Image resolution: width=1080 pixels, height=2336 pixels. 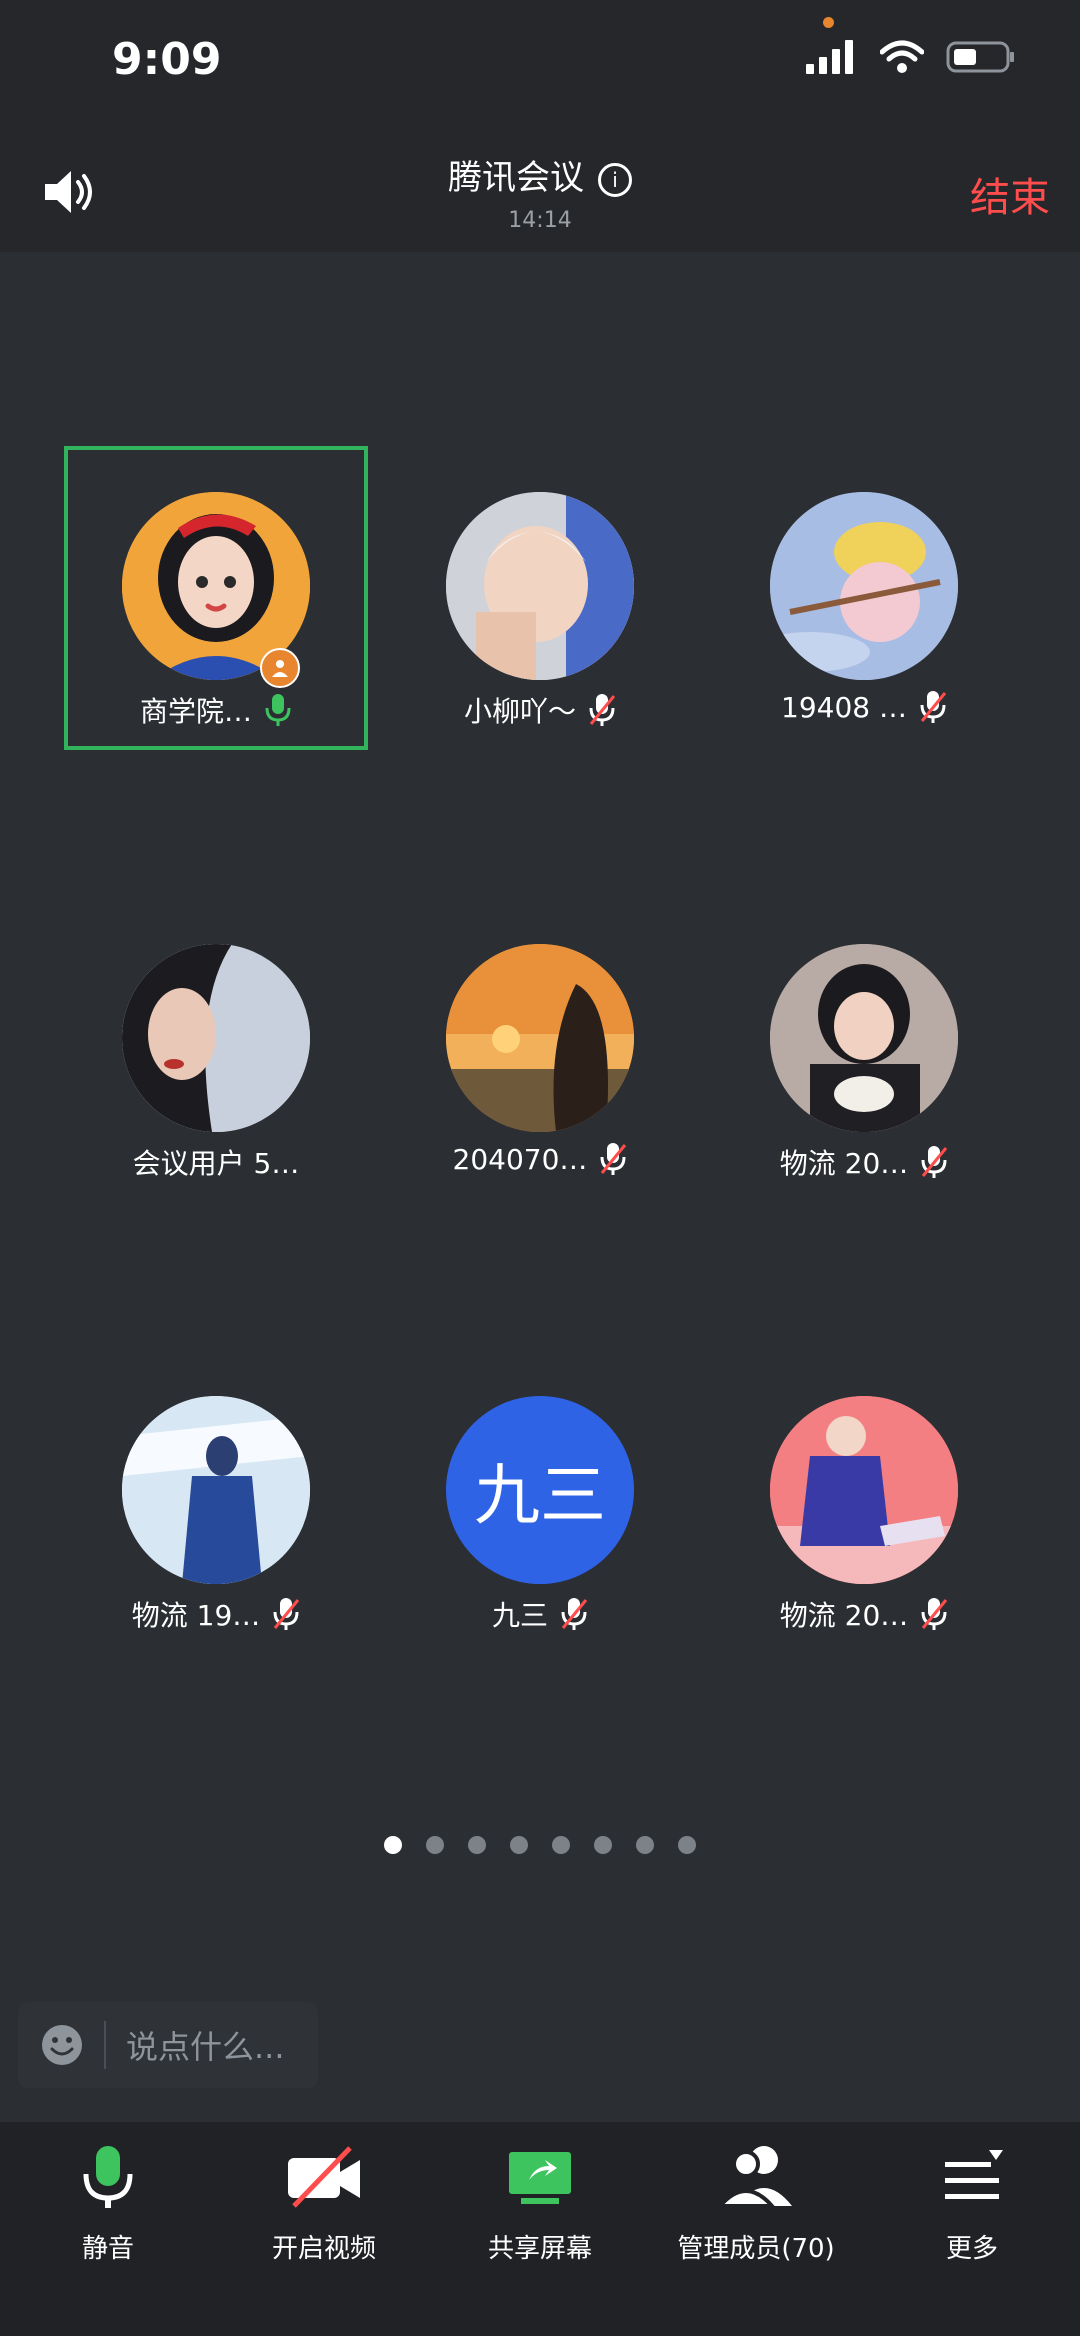 What do you see at coordinates (902, 56) in the screenshot?
I see `wifi-icon` at bounding box center [902, 56].